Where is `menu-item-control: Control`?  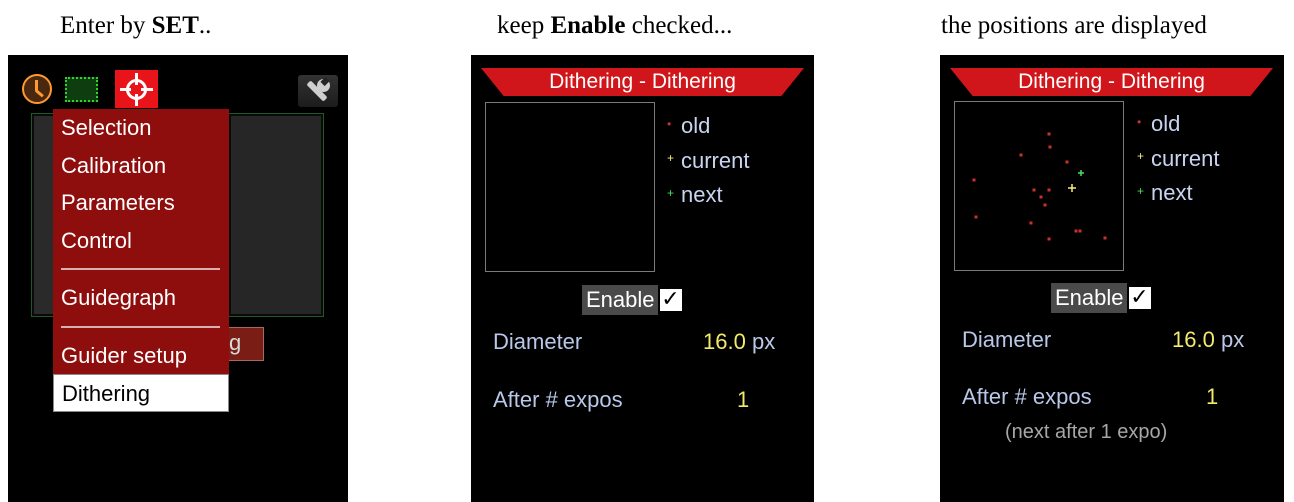
menu-item-control: Control is located at coordinates (141, 241).